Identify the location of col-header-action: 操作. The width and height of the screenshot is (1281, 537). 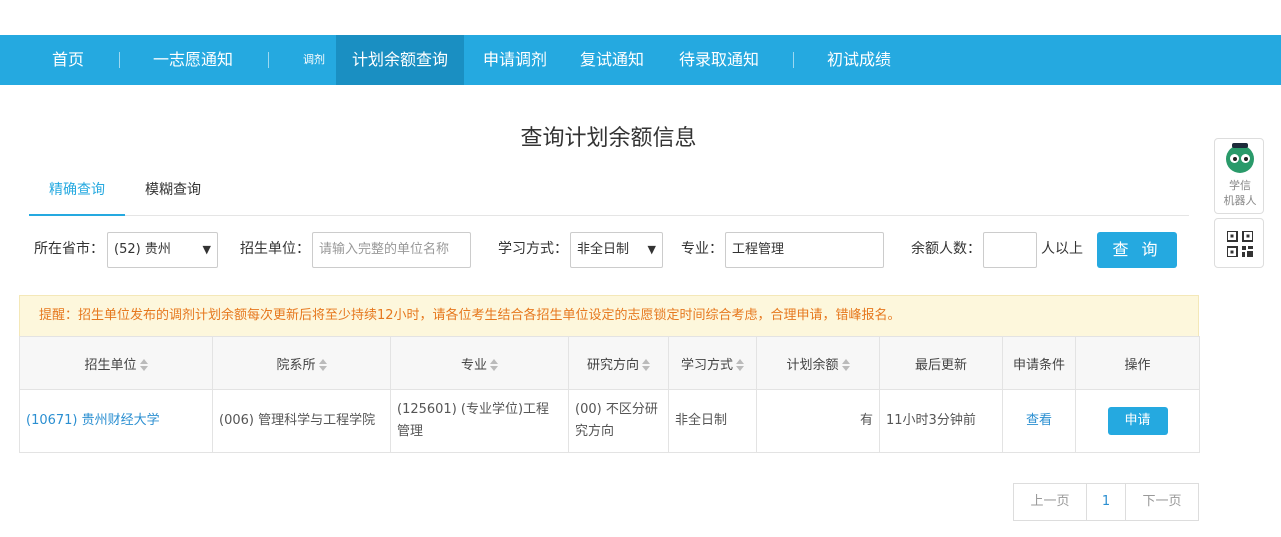
(1137, 363).